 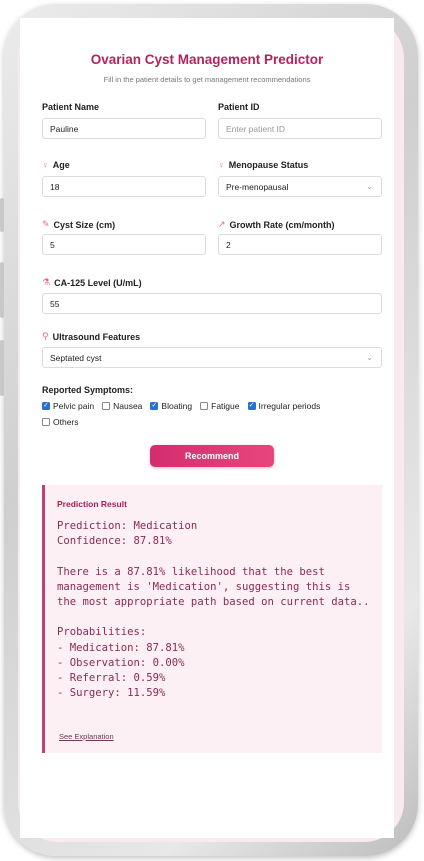 I want to click on cyst-size-label: ✎ Cyst Size (cm), so click(x=78, y=224).